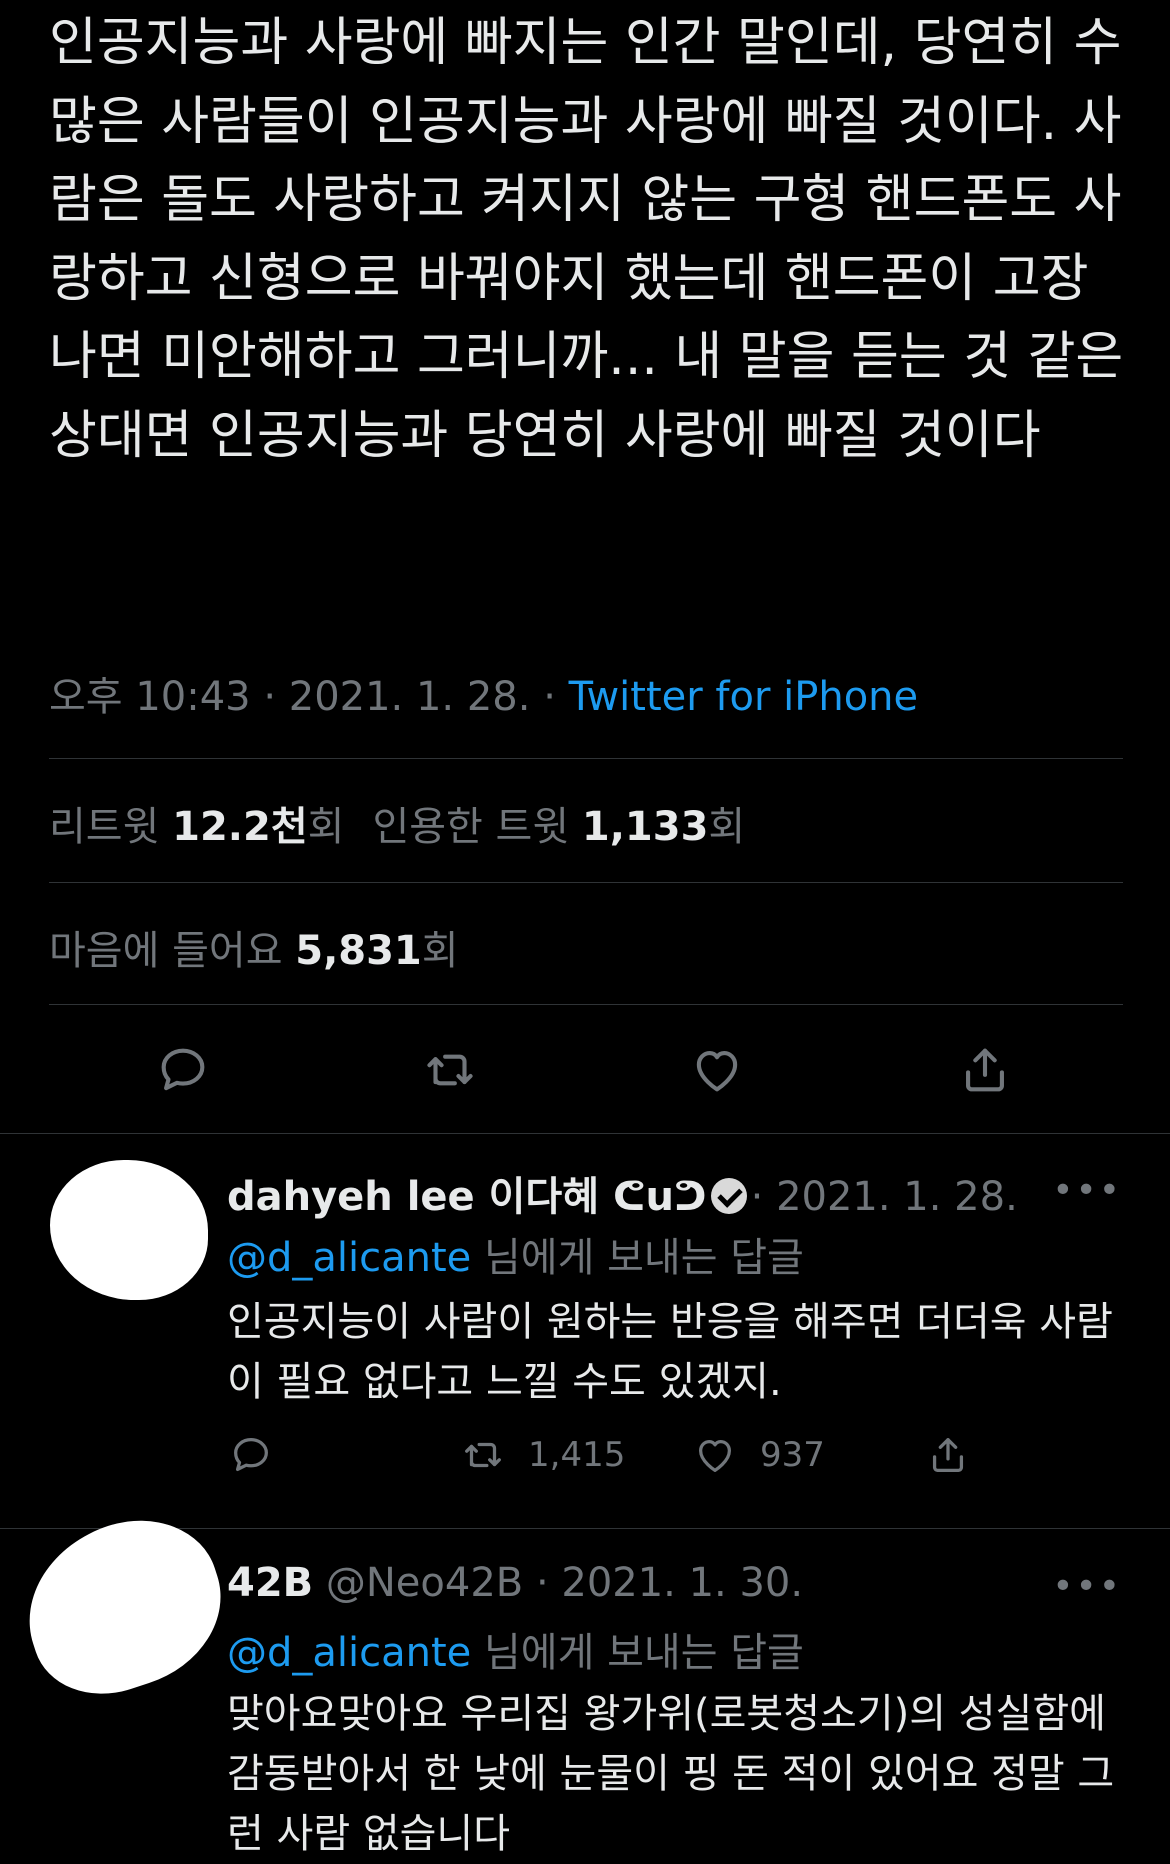  I want to click on retweet-button, so click(450, 1070).